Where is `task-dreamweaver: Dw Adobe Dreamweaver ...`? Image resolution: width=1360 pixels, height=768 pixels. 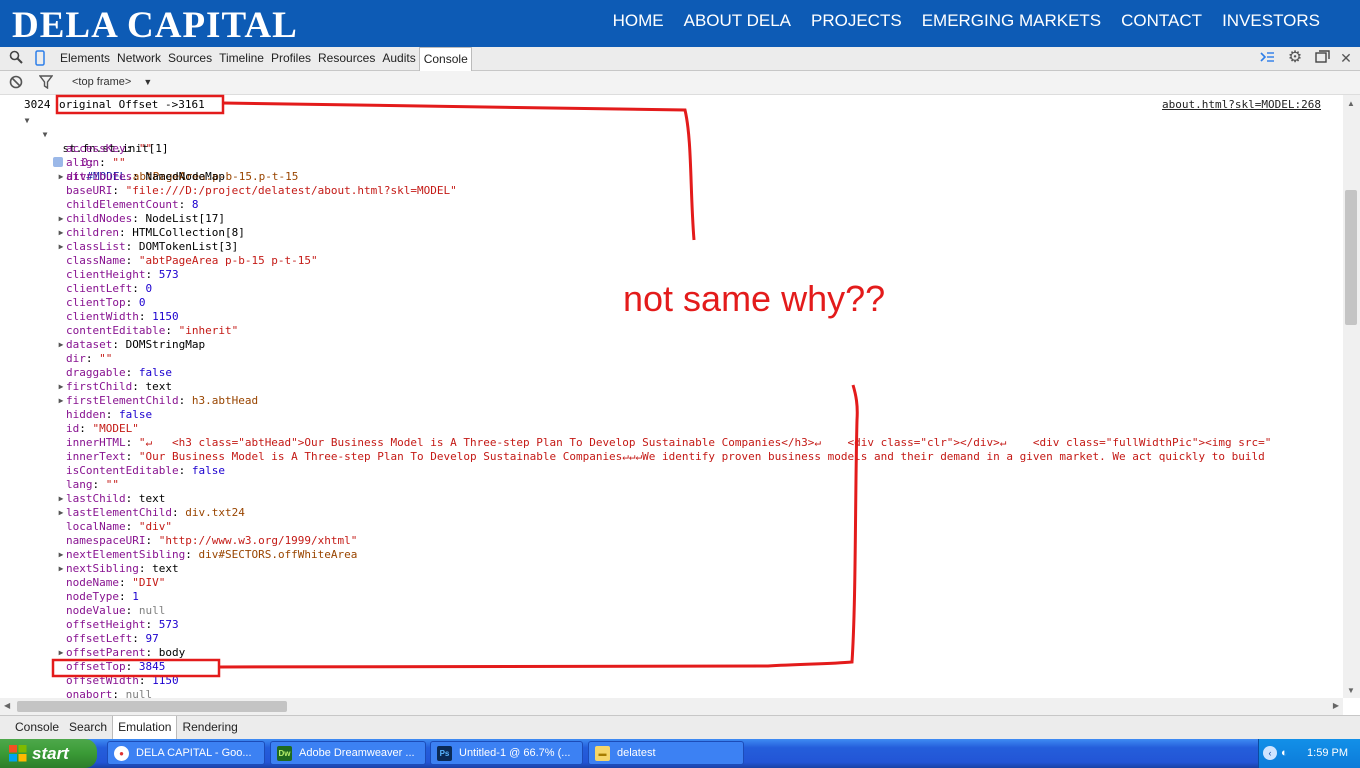 task-dreamweaver: Dw Adobe Dreamweaver ... is located at coordinates (348, 753).